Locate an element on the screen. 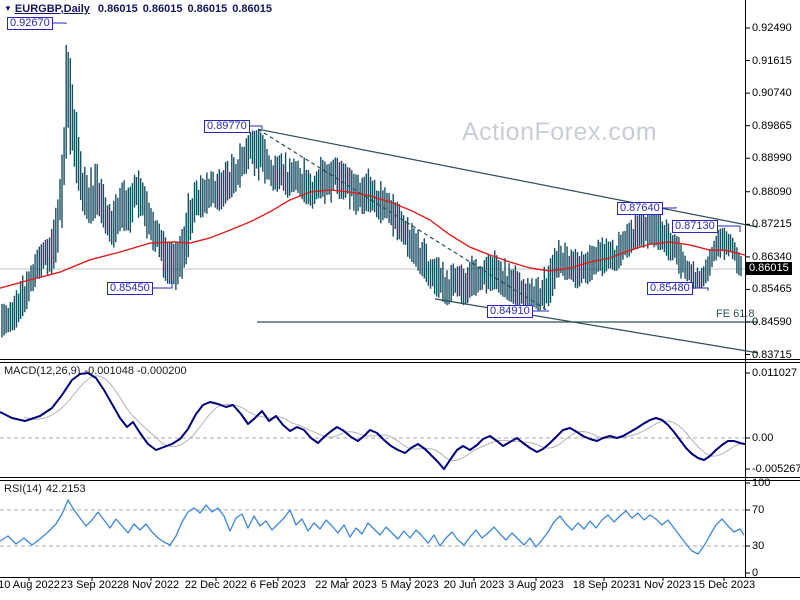  macd-axis-label: 0.011027 is located at coordinates (775, 373).